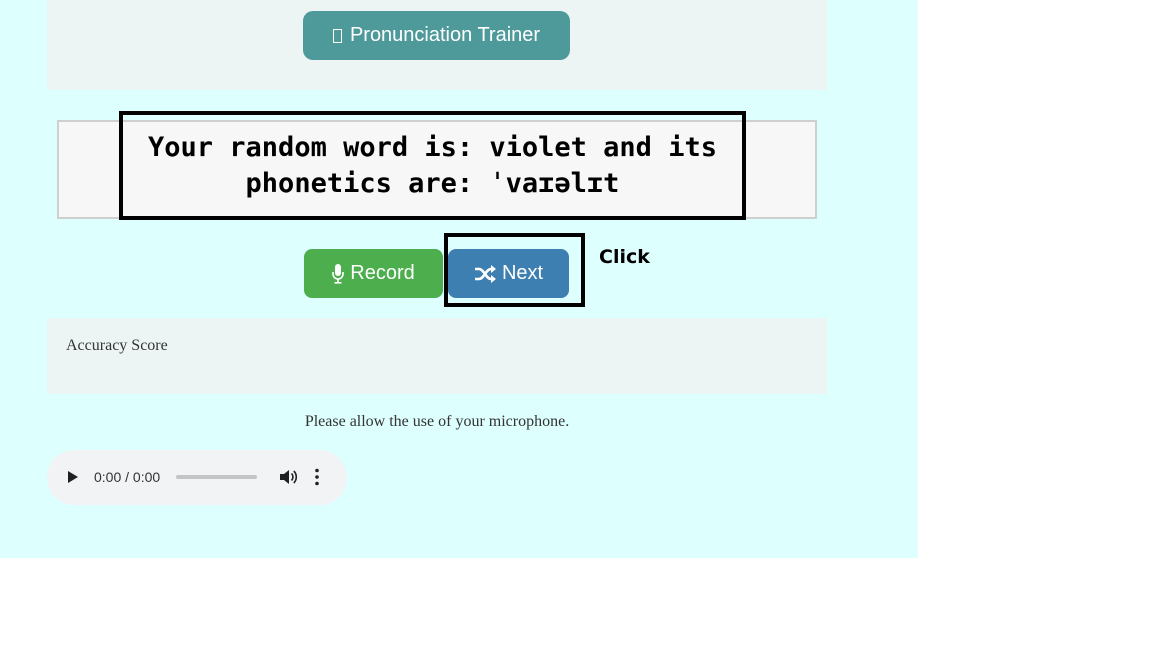 This screenshot has height=648, width=1152. I want to click on next-button: Next, so click(508, 273).